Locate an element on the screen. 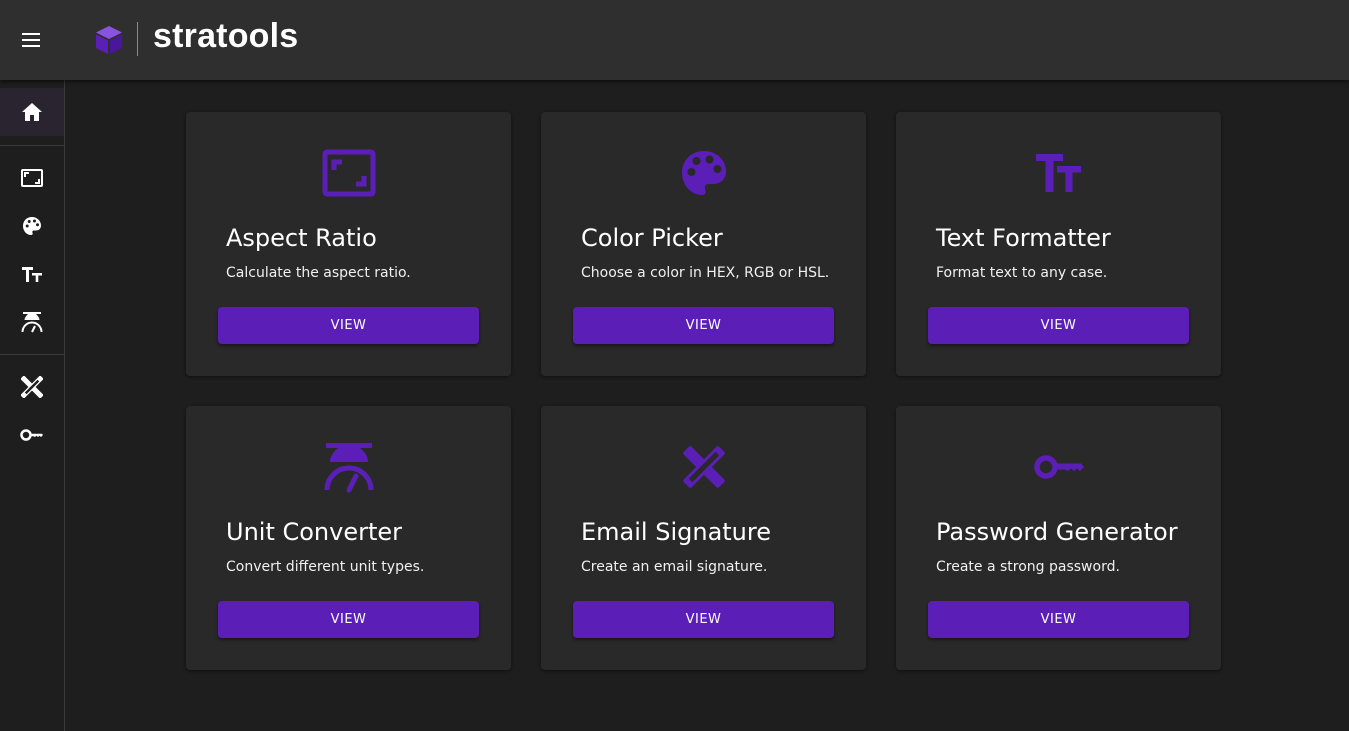  card-description: Create an email signature. is located at coordinates (674, 567).